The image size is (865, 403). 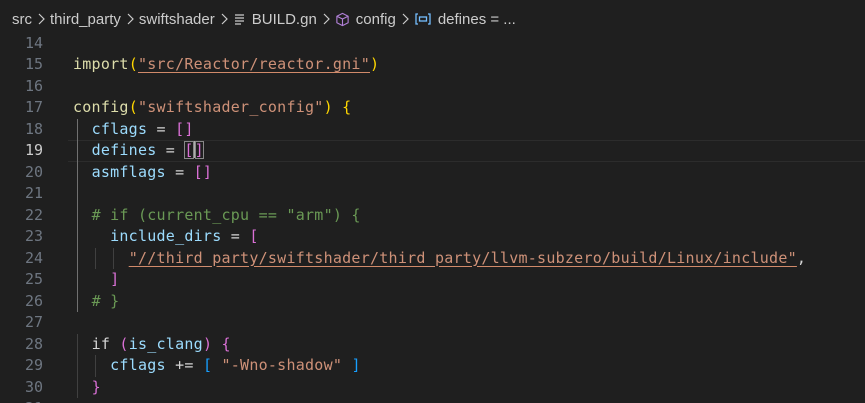 What do you see at coordinates (226, 65) in the screenshot?
I see `code-text: import("src/Reactor/reactor.gni")` at bounding box center [226, 65].